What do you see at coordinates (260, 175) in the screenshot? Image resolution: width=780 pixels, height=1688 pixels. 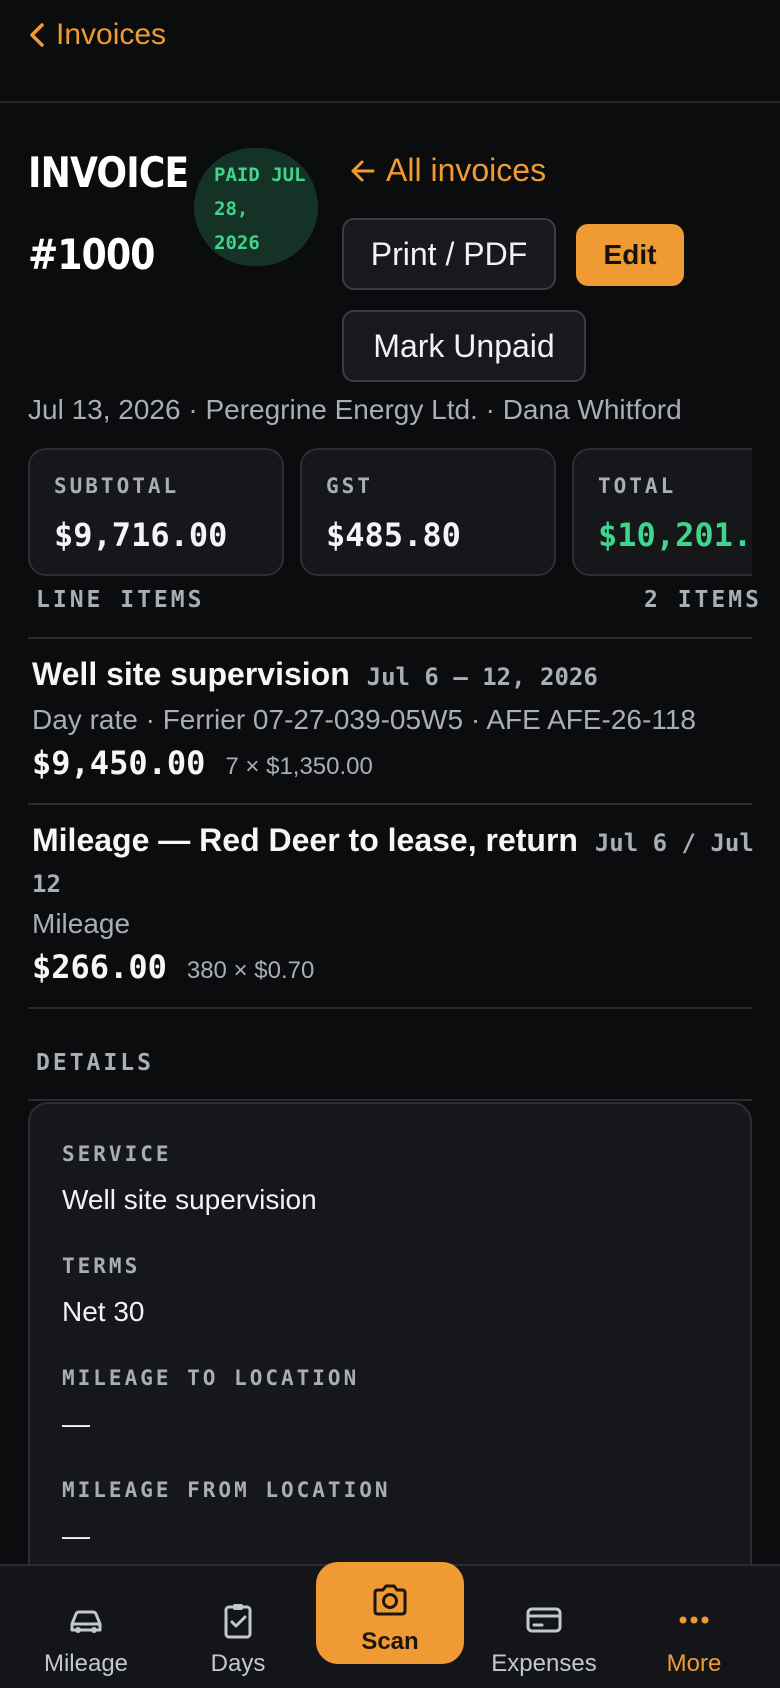 I see `status-badge-line1: PAID JUL` at bounding box center [260, 175].